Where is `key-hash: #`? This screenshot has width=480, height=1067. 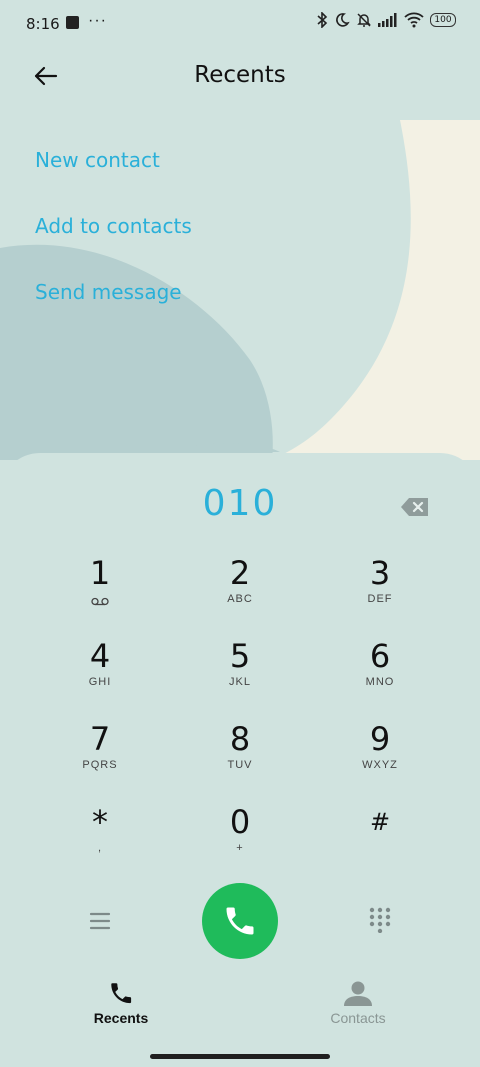 key-hash: # is located at coordinates (380, 843).